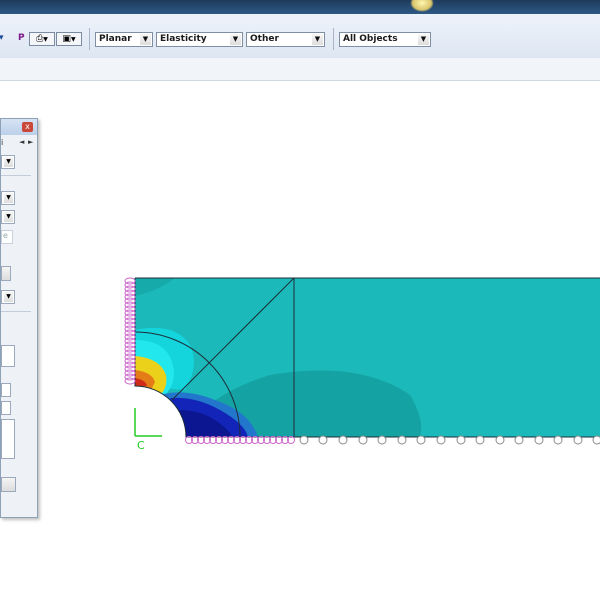 The height and width of the screenshot is (600, 600). I want to click on tab-prev-icon: ◄, so click(21, 142).